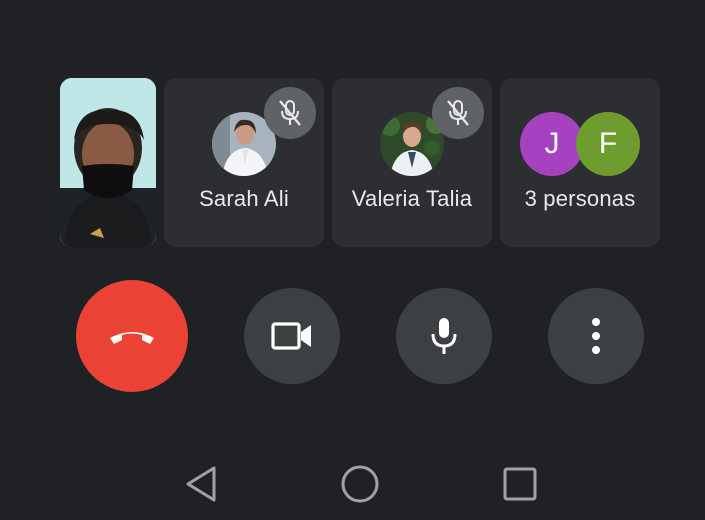  I want to click on participant-tile-valeria-talia: Valeria Talia, so click(412, 162).